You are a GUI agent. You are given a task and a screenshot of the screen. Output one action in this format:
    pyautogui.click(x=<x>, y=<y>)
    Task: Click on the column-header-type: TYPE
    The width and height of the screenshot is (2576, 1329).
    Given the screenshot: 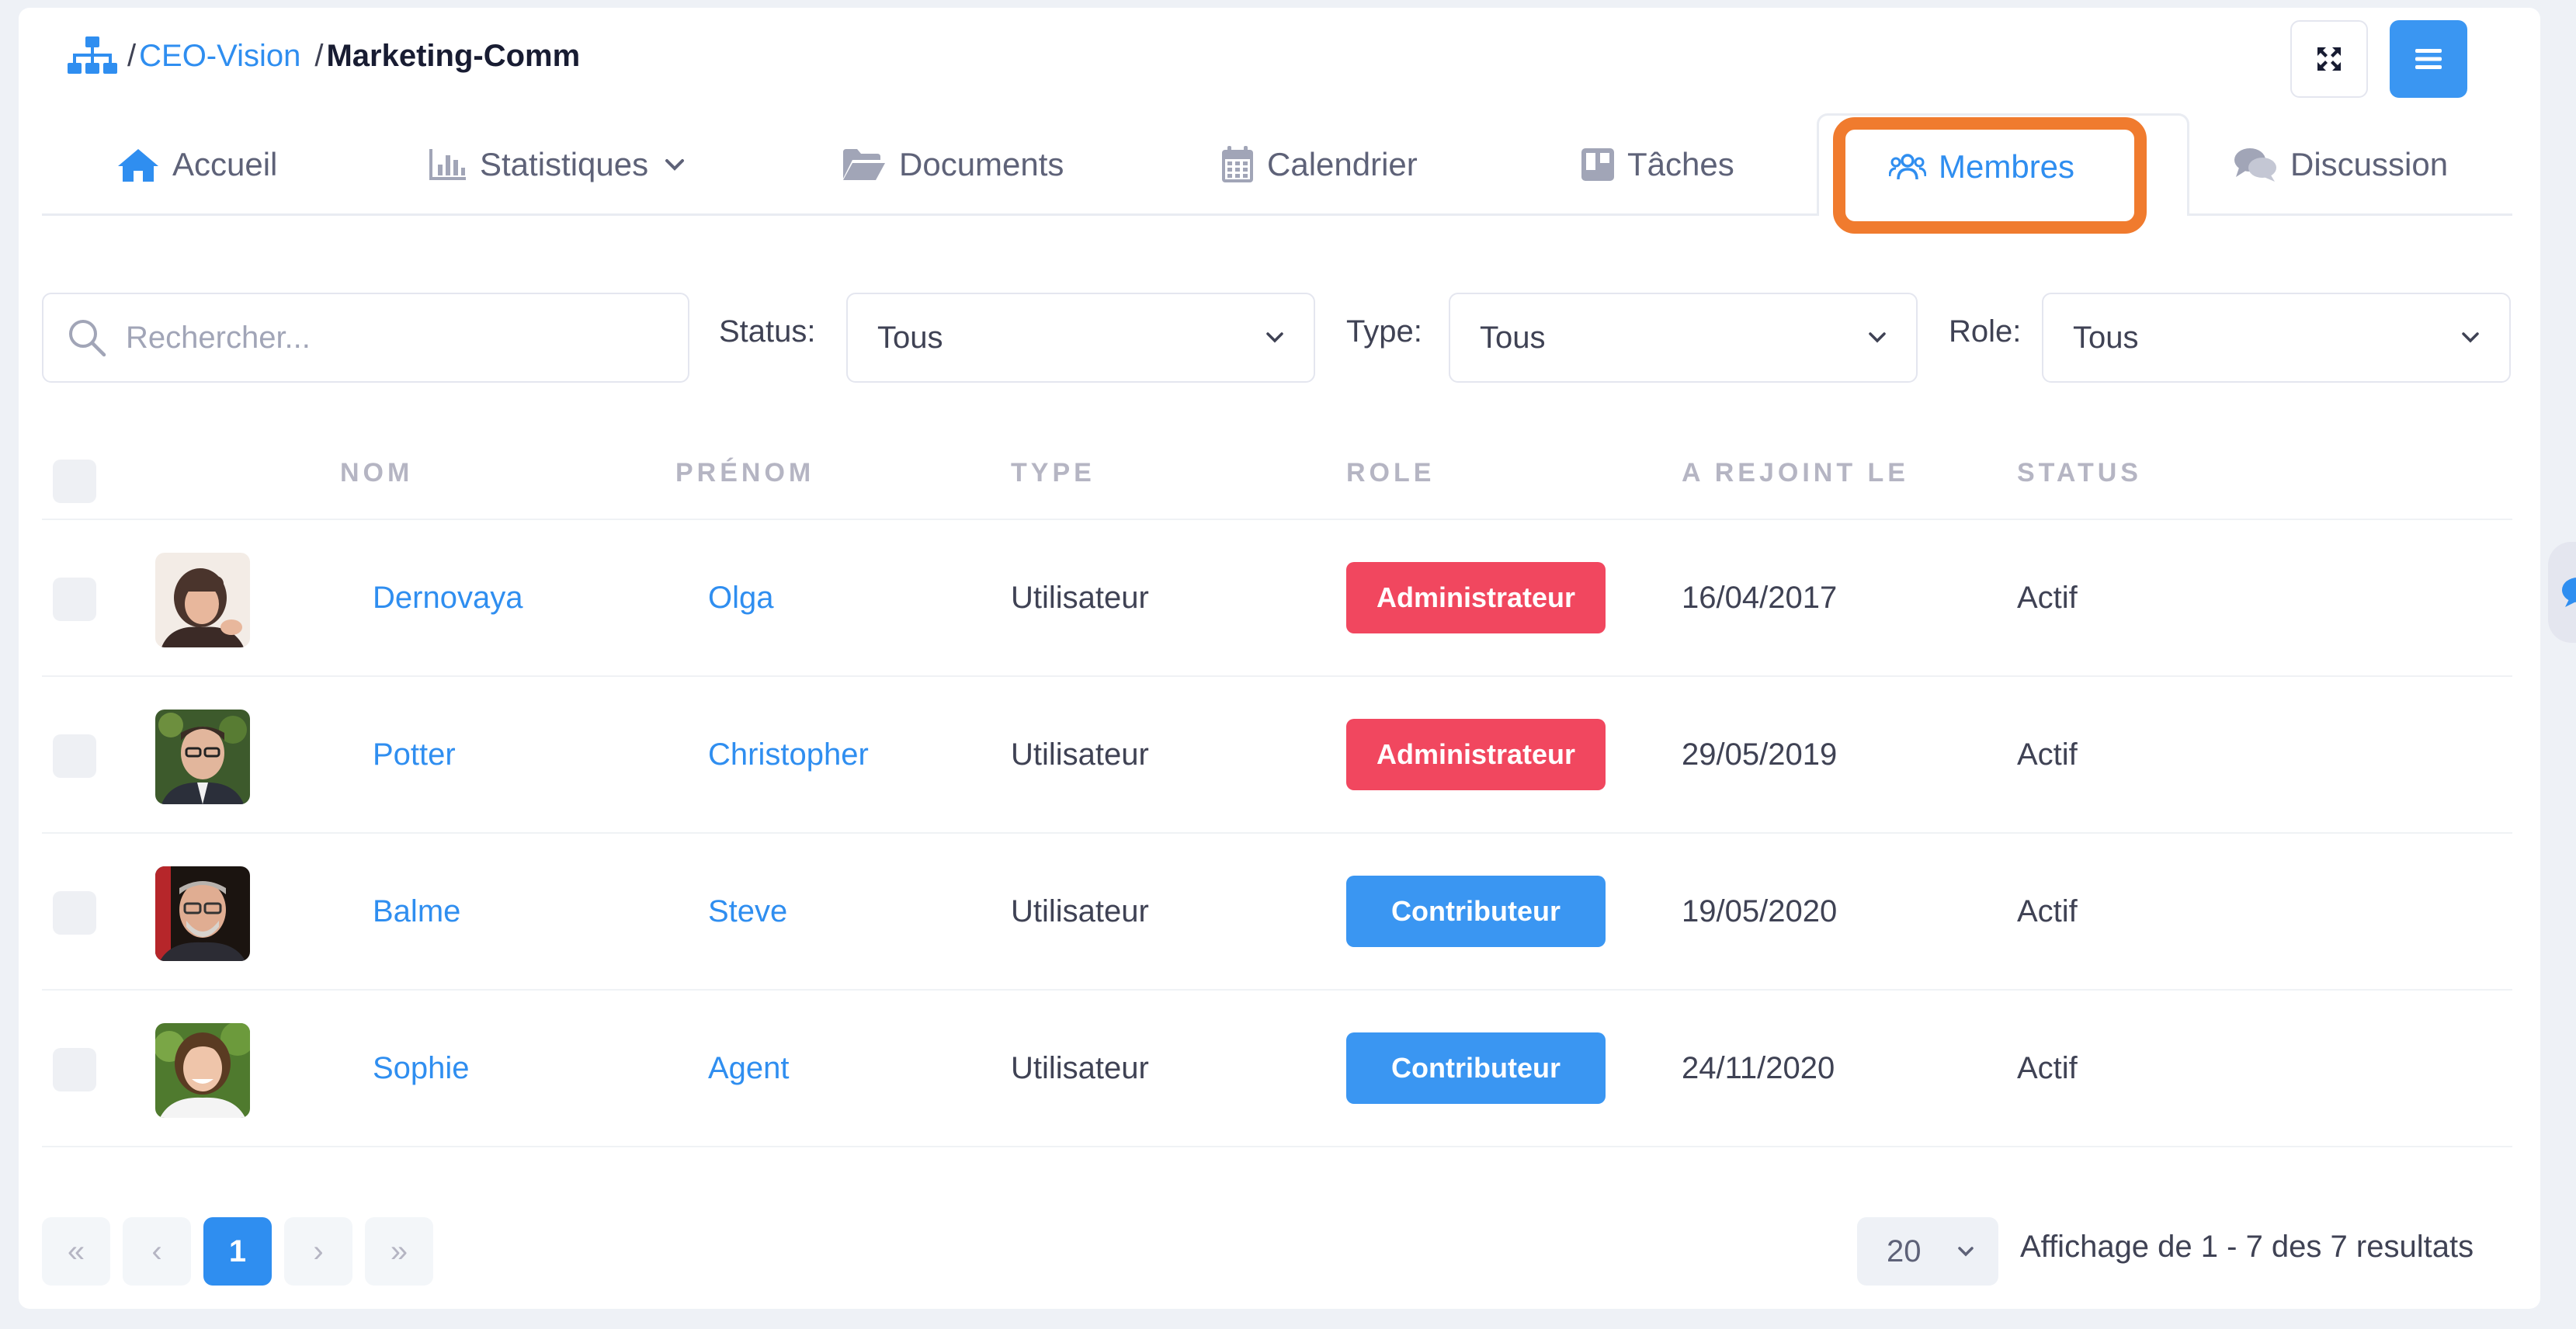 What is the action you would take?
    pyautogui.click(x=1053, y=473)
    